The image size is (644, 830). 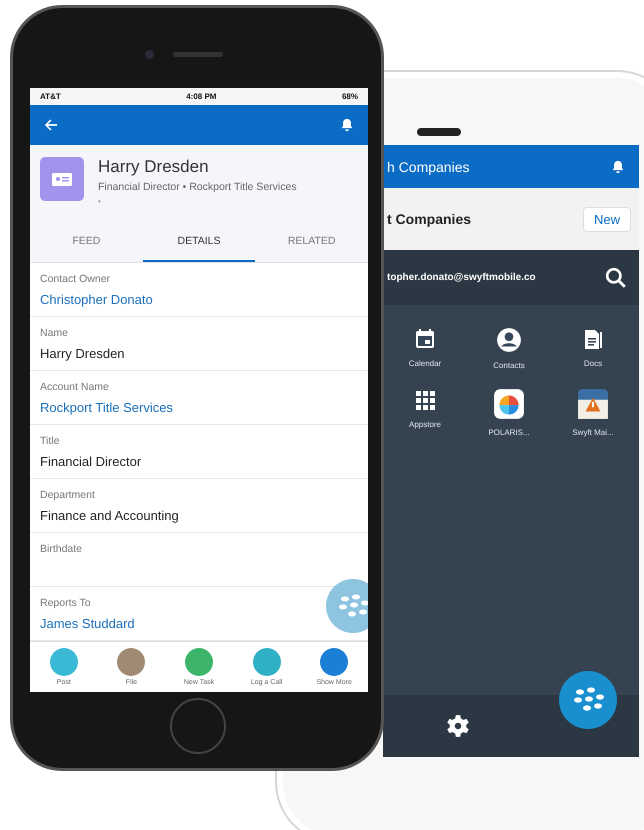 What do you see at coordinates (76, 278) in the screenshot?
I see `field-label: Contact Owner` at bounding box center [76, 278].